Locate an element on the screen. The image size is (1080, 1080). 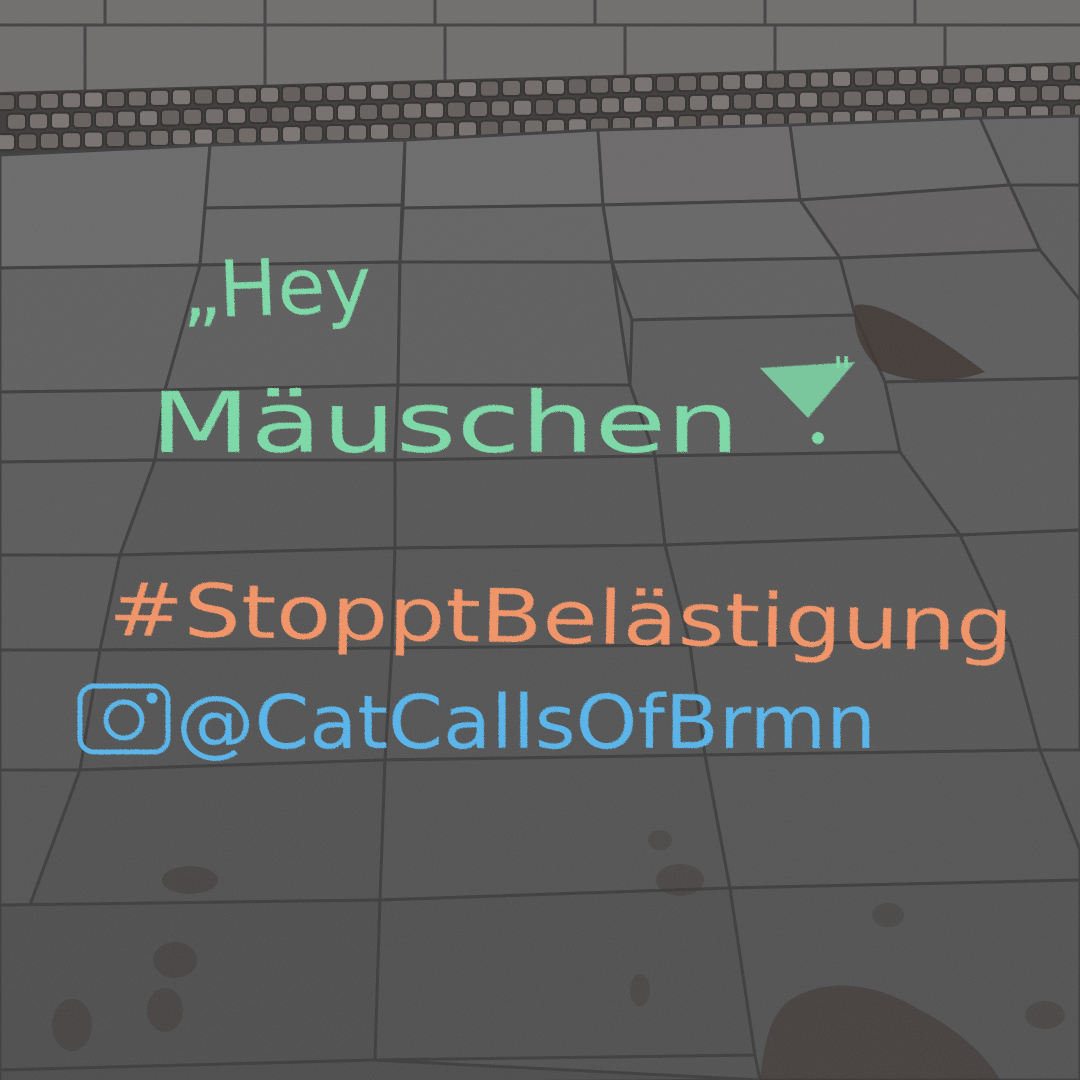
chalk-handle: @CatCallsOfBrmn is located at coordinates (526, 723).